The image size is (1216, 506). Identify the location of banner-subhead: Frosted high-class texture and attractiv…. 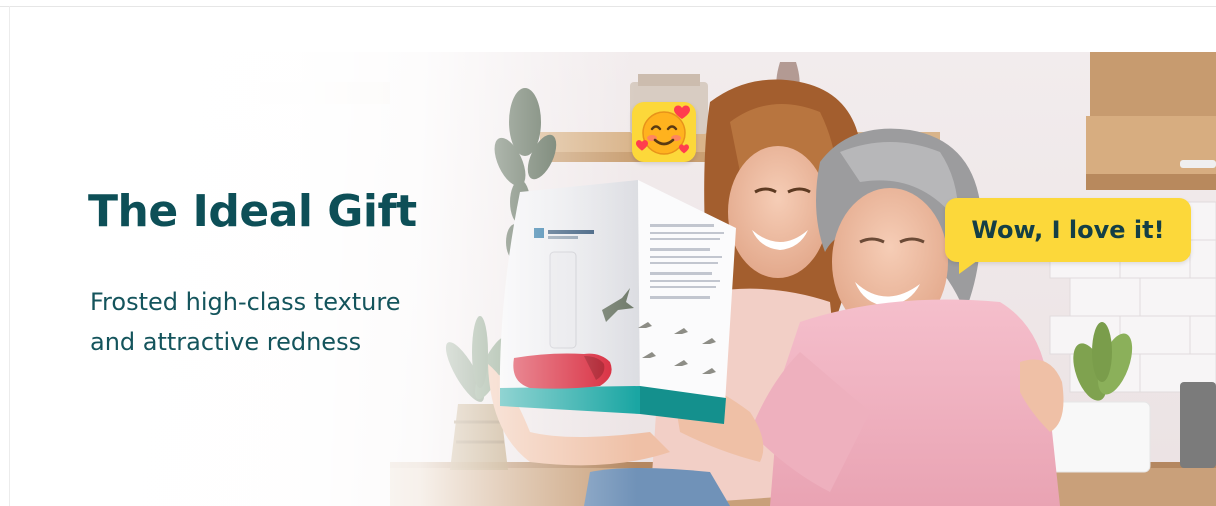
(245, 322).